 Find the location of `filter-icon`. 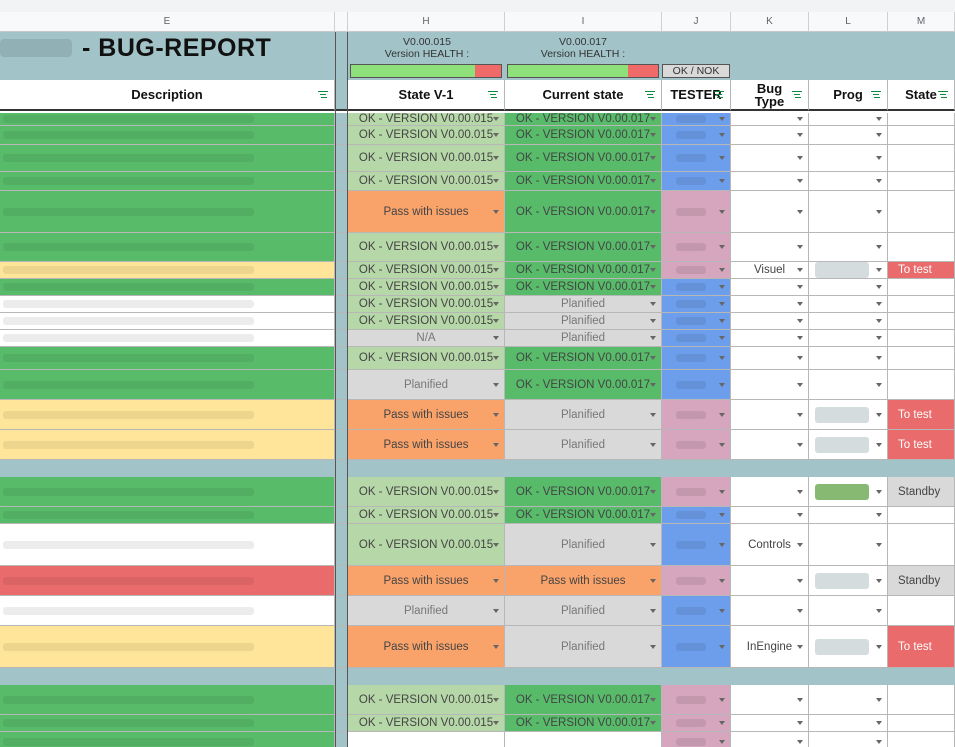

filter-icon is located at coordinates (719, 94).